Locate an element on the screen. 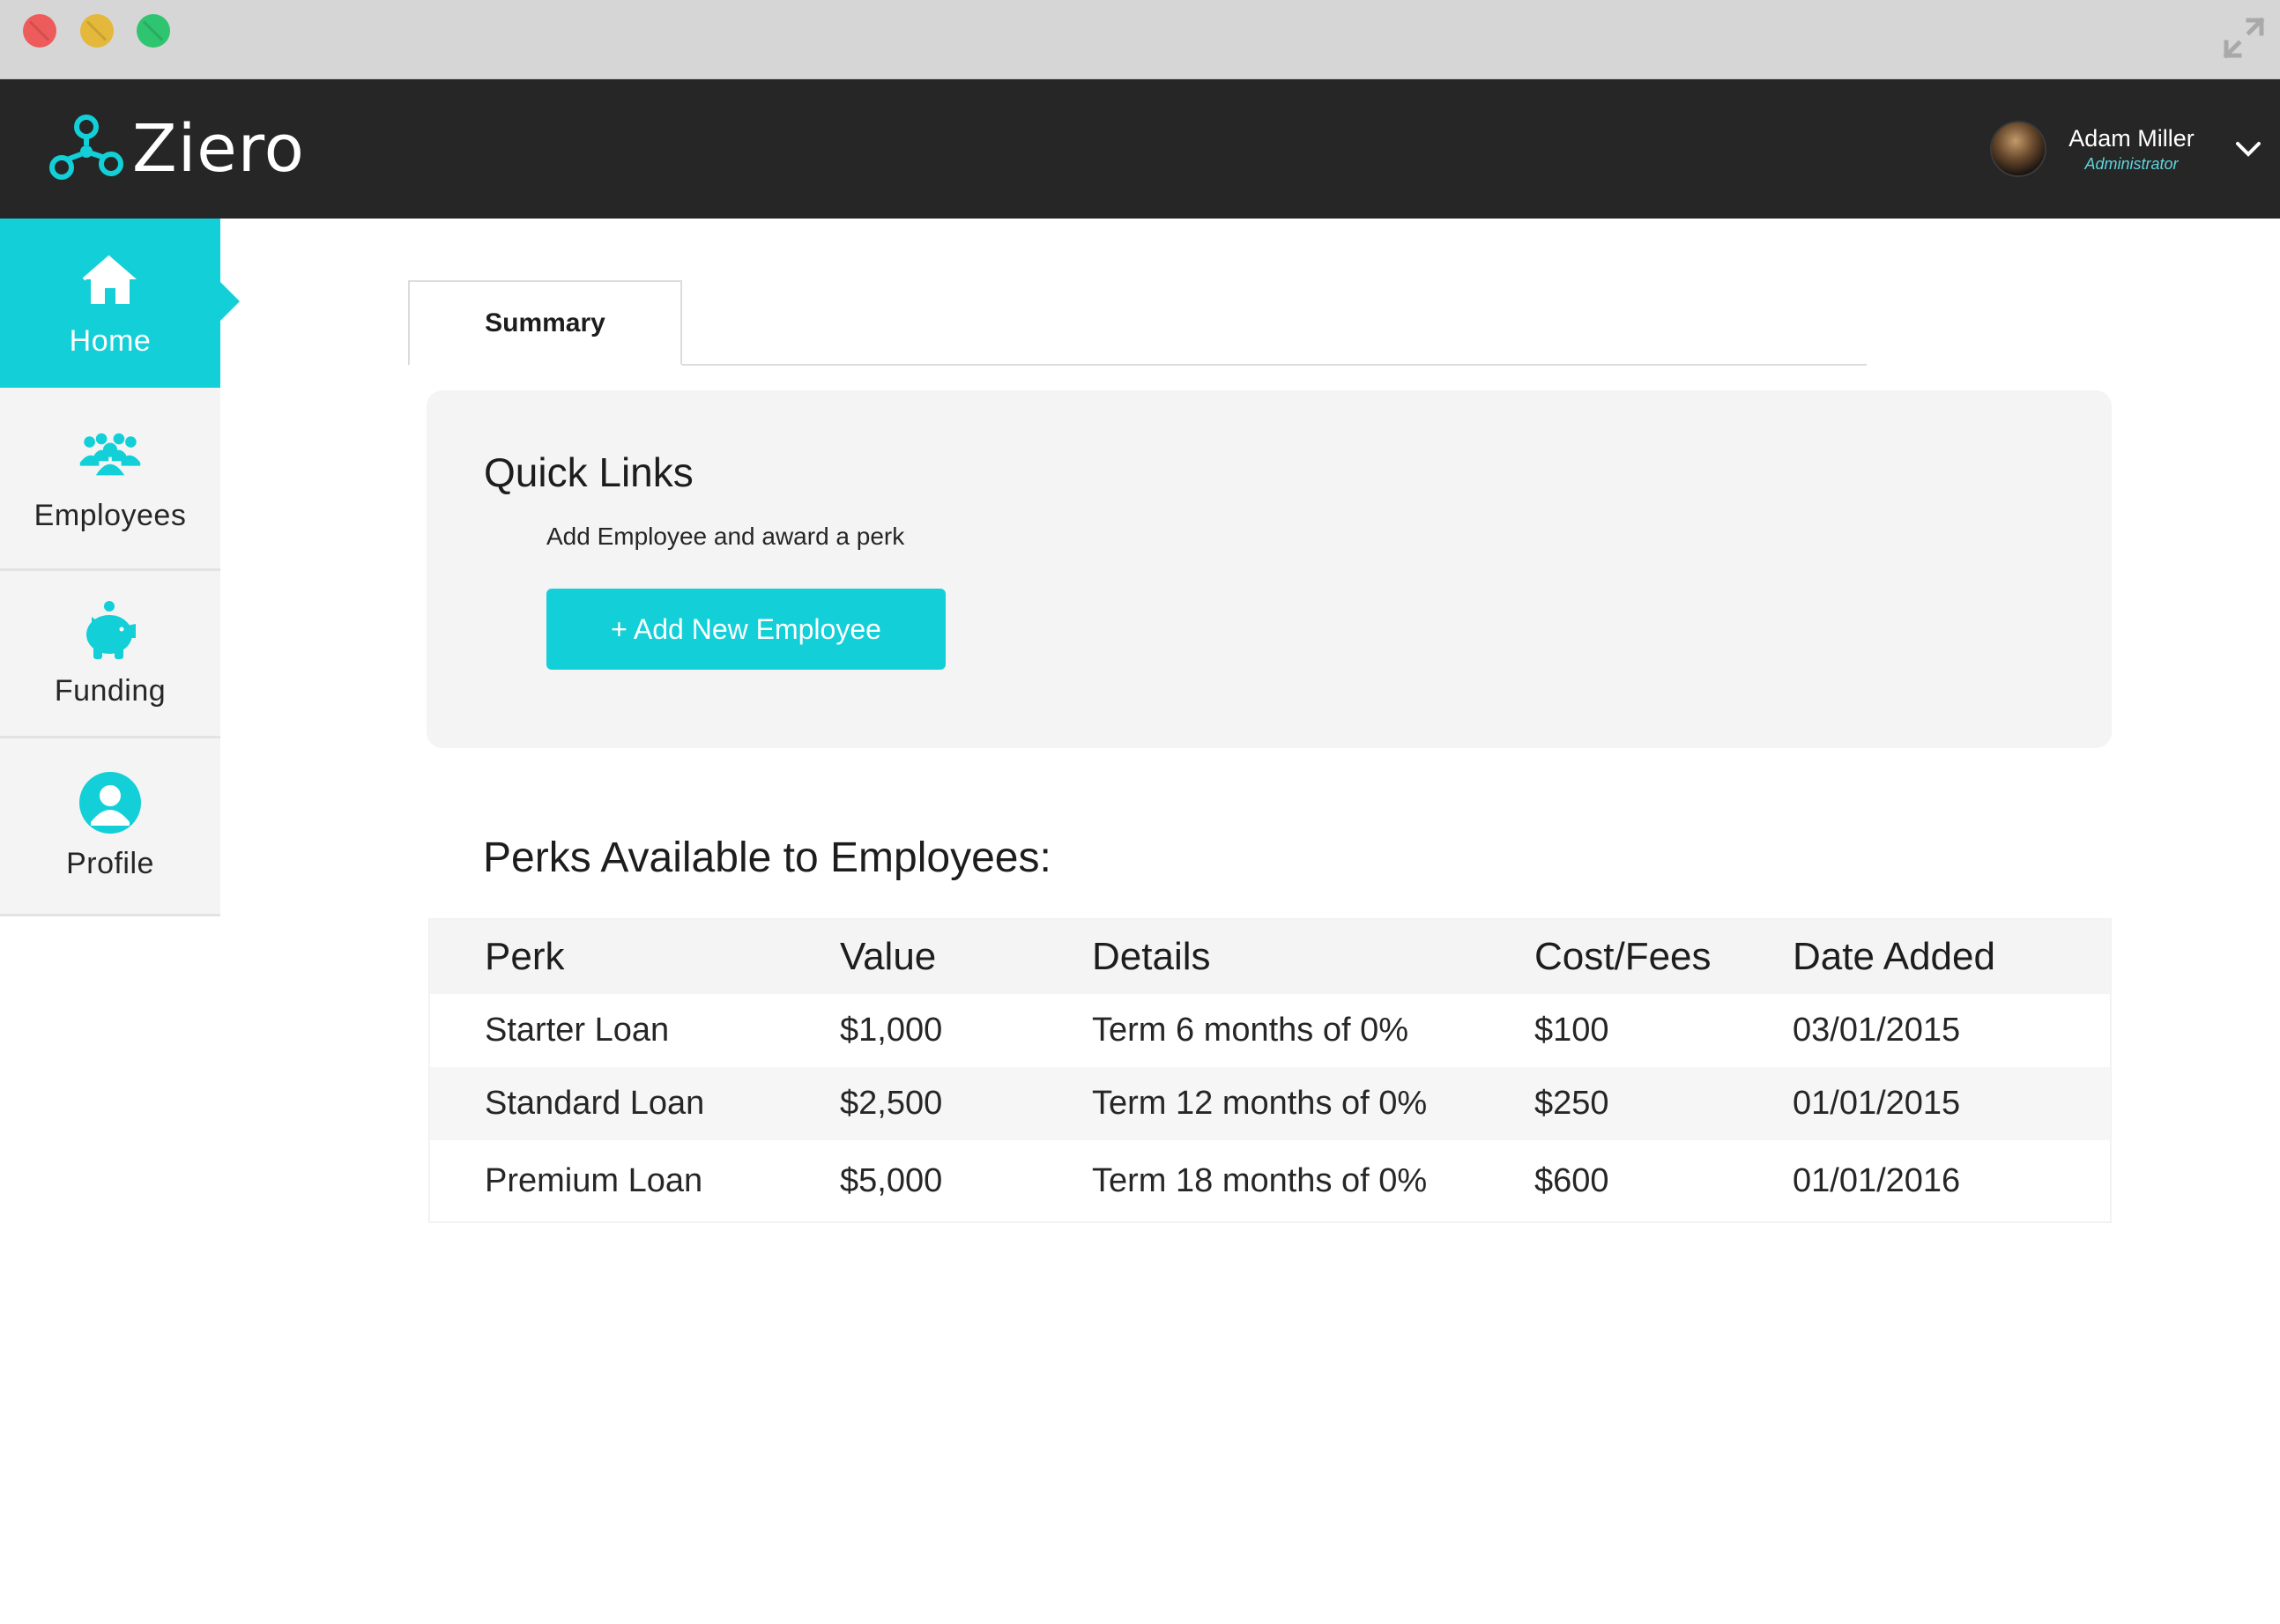  sidebar-item-funding: Funding is located at coordinates (110, 654).